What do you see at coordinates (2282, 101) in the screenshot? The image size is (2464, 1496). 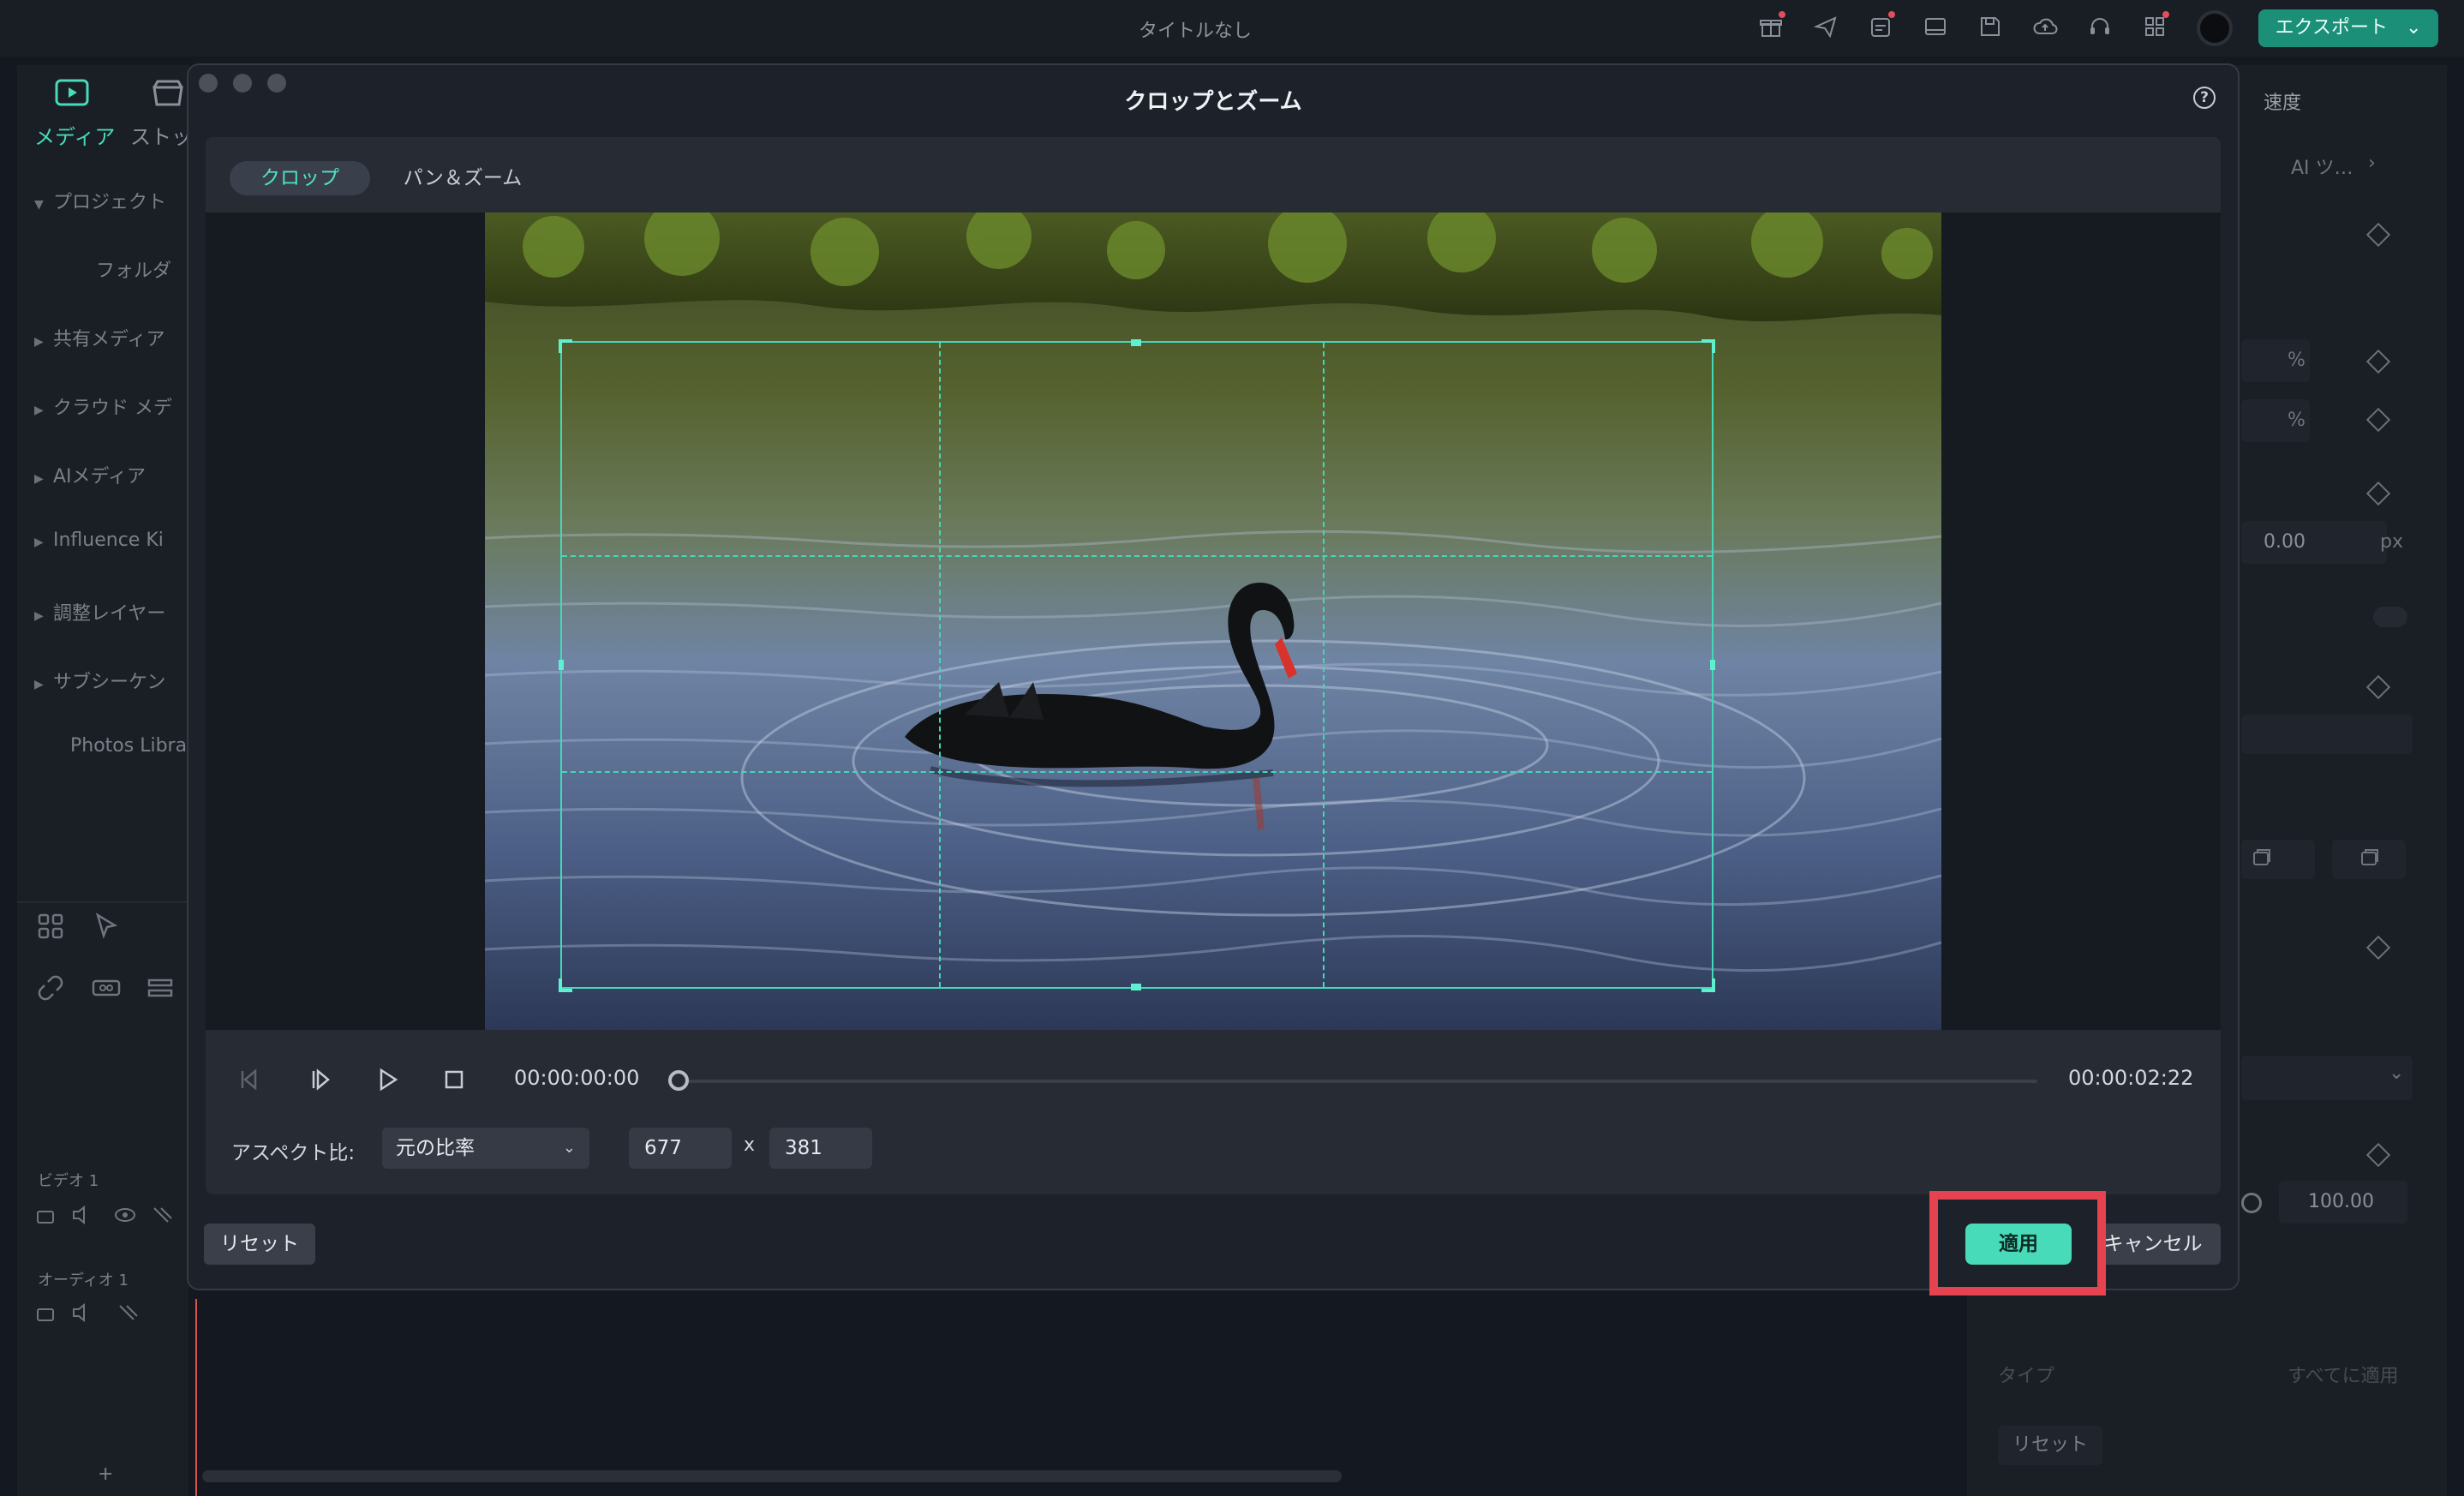 I see `tab-speed: 速度` at bounding box center [2282, 101].